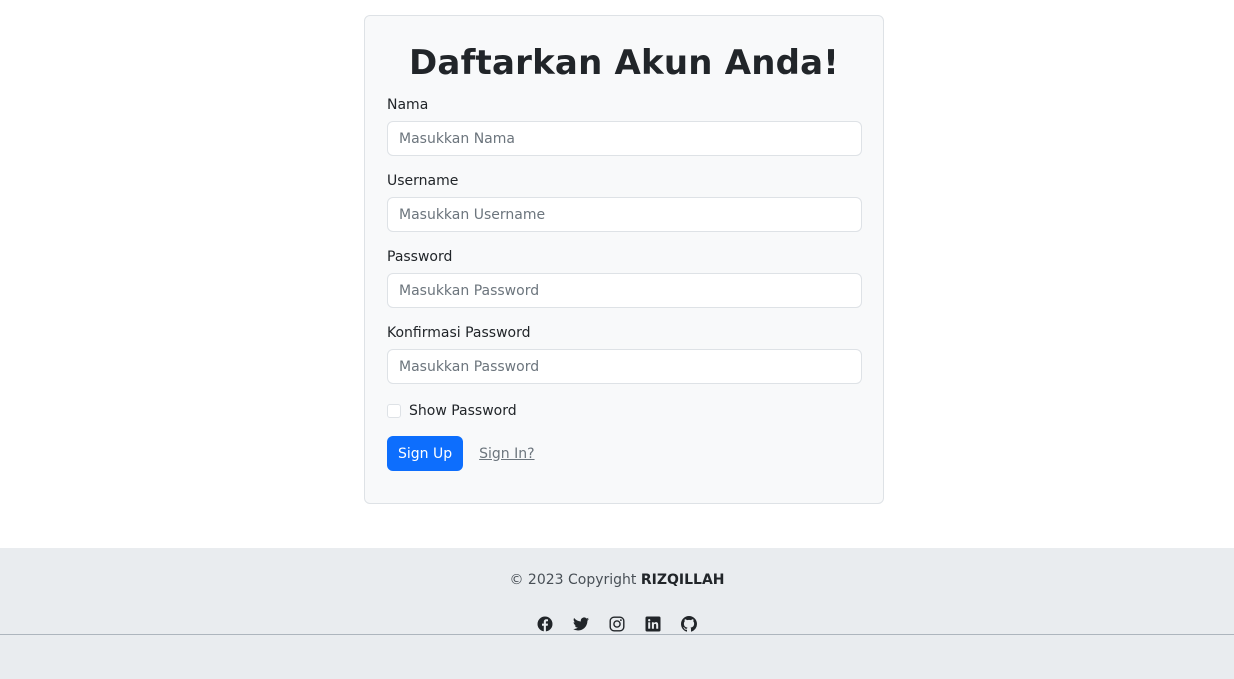  I want to click on username-input, so click(624, 214).